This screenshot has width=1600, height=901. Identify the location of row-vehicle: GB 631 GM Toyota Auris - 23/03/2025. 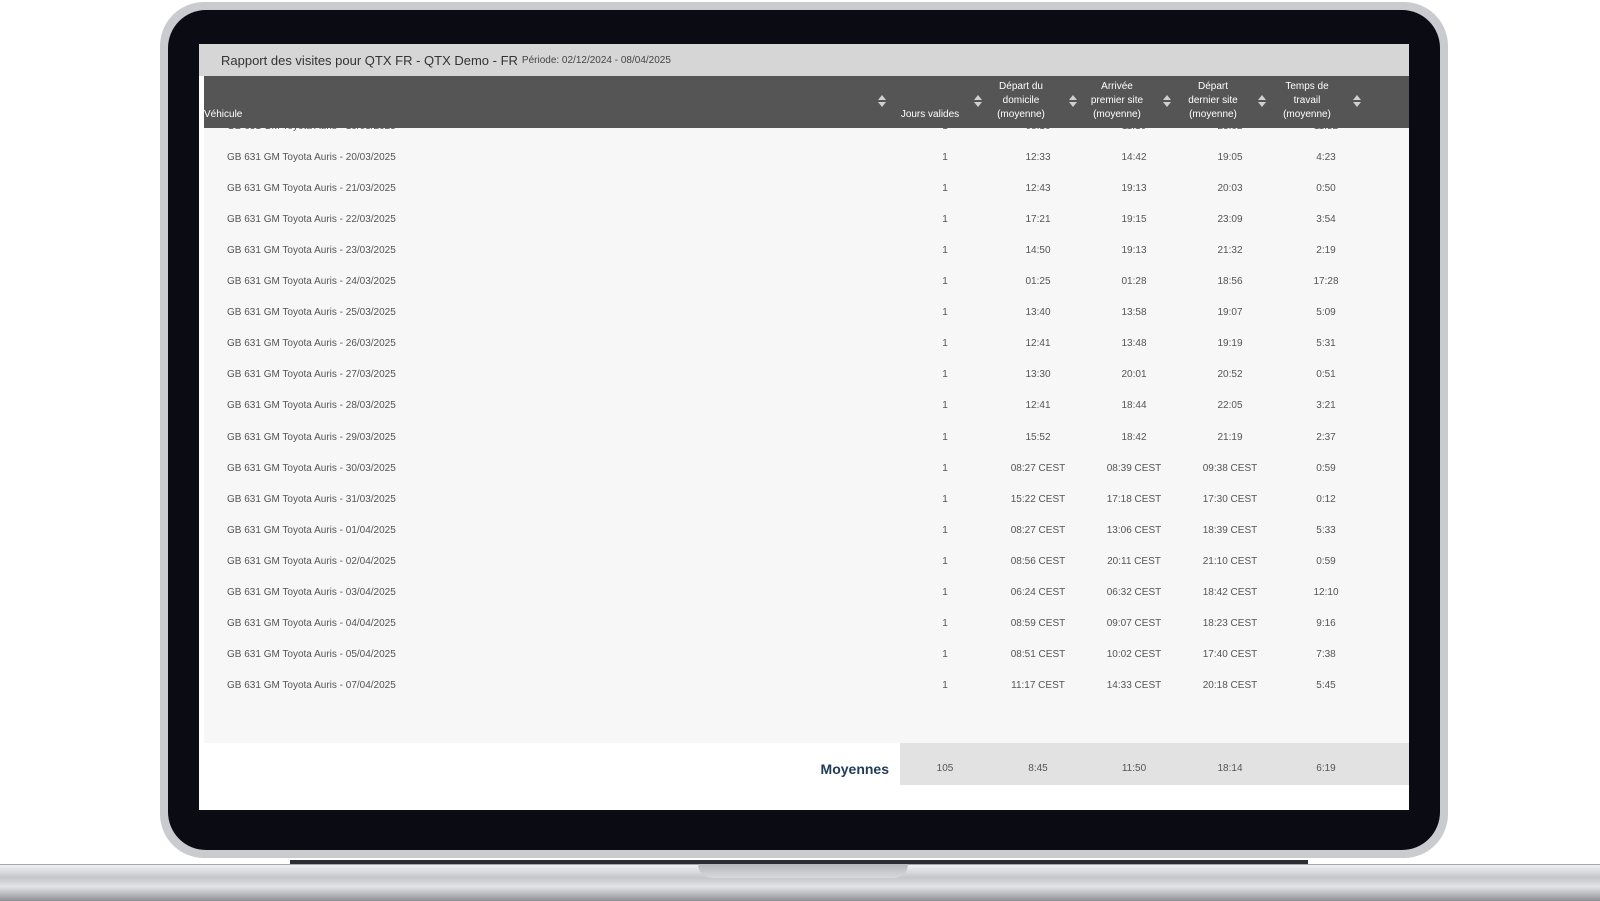
(311, 251).